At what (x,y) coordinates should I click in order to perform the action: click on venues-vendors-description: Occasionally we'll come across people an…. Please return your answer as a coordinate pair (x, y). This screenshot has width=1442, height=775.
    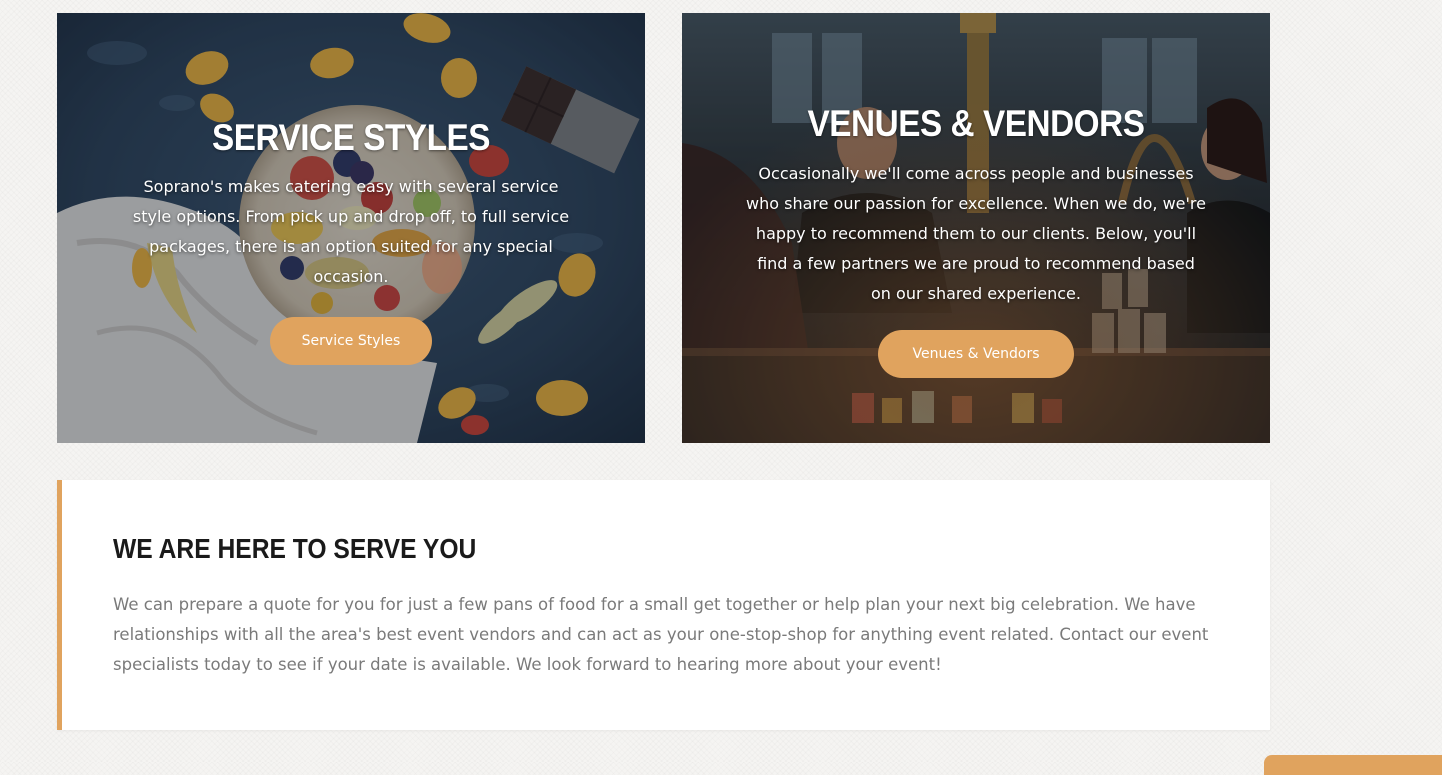
    Looking at the image, I should click on (976, 233).